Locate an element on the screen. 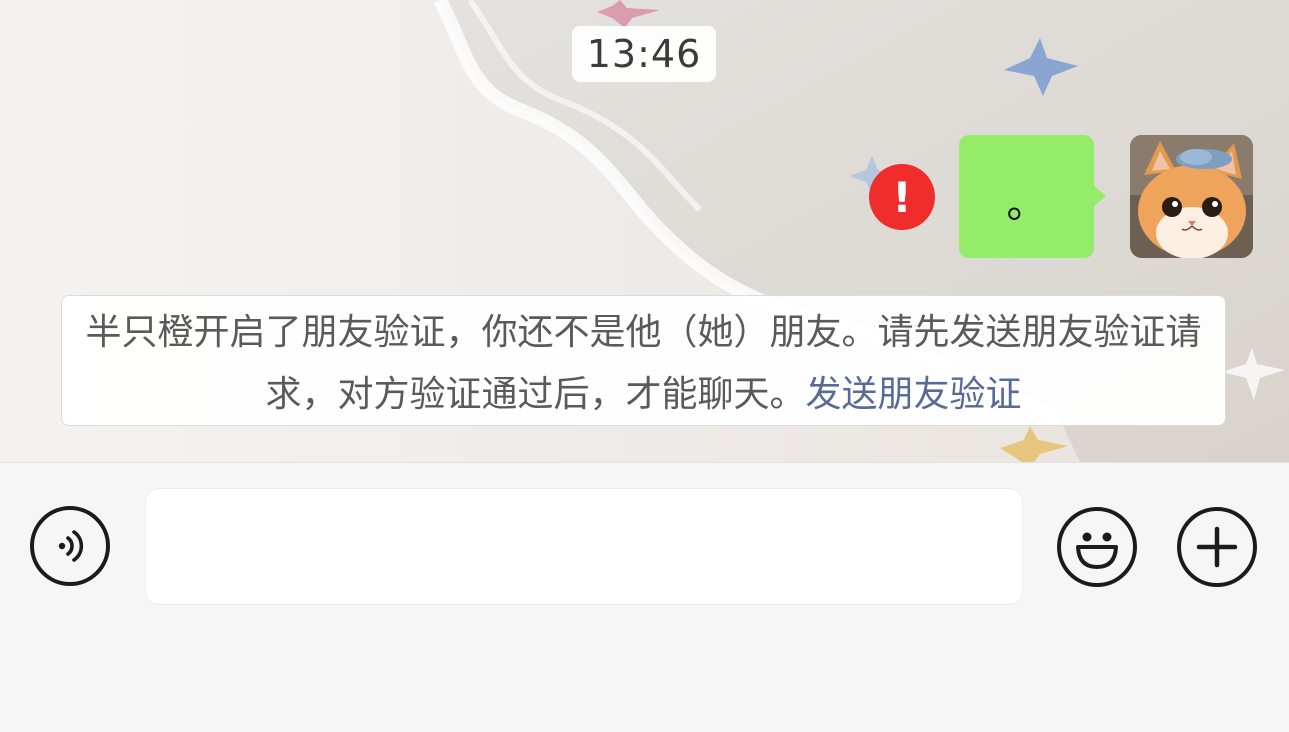 The height and width of the screenshot is (732, 1289). message-input is located at coordinates (584, 546).